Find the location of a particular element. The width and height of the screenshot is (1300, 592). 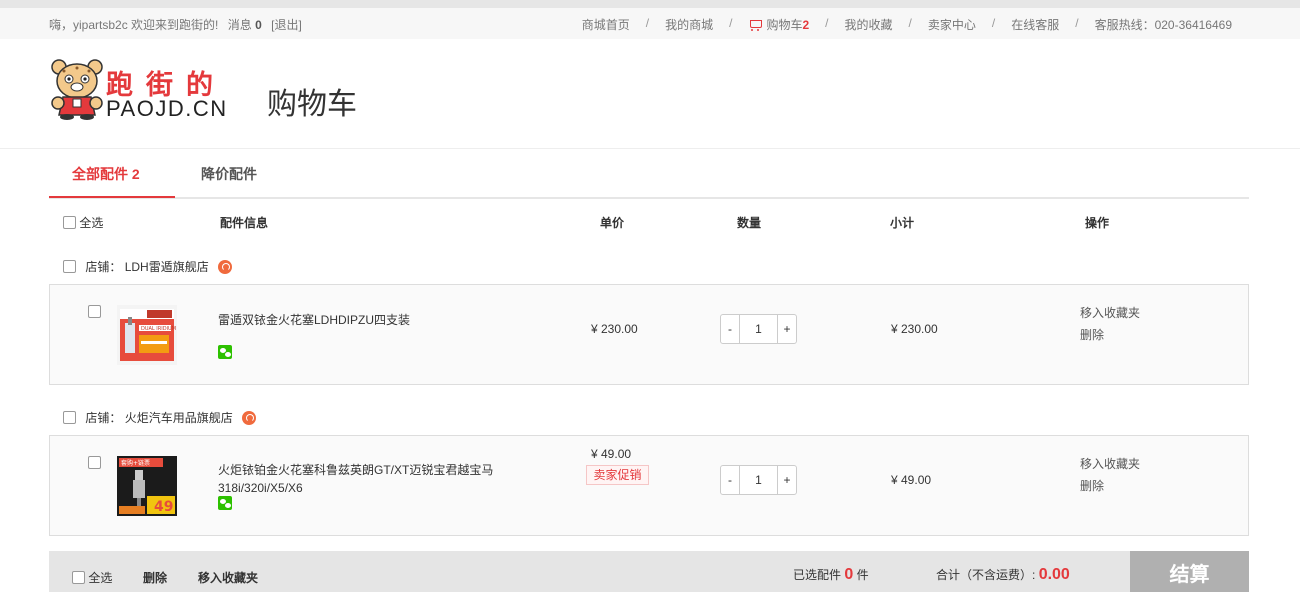

spark-plug-product-image: 套购+链票 49 is located at coordinates (147, 486).